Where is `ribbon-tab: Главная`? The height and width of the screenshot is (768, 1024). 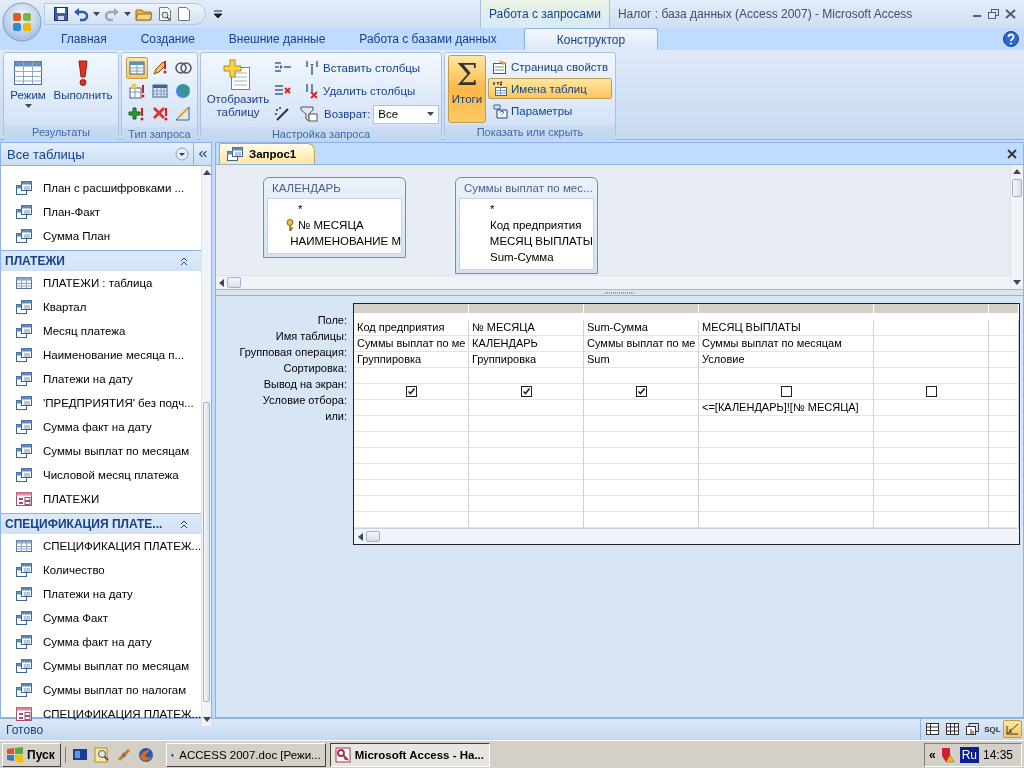
ribbon-tab: Главная is located at coordinates (84, 39).